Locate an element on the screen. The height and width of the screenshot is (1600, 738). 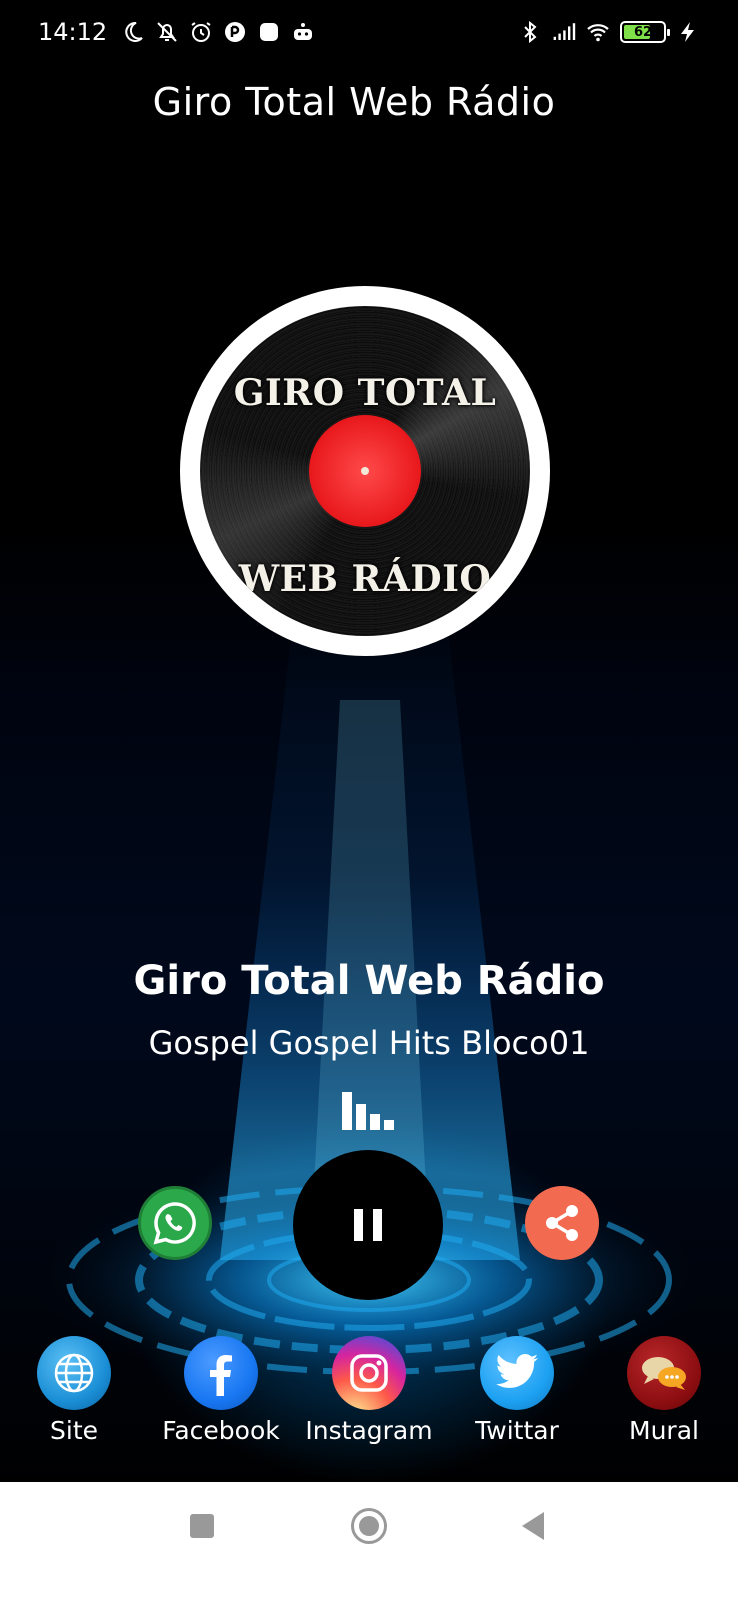
logo-top-text: GIRO TOTAL is located at coordinates (365, 393).